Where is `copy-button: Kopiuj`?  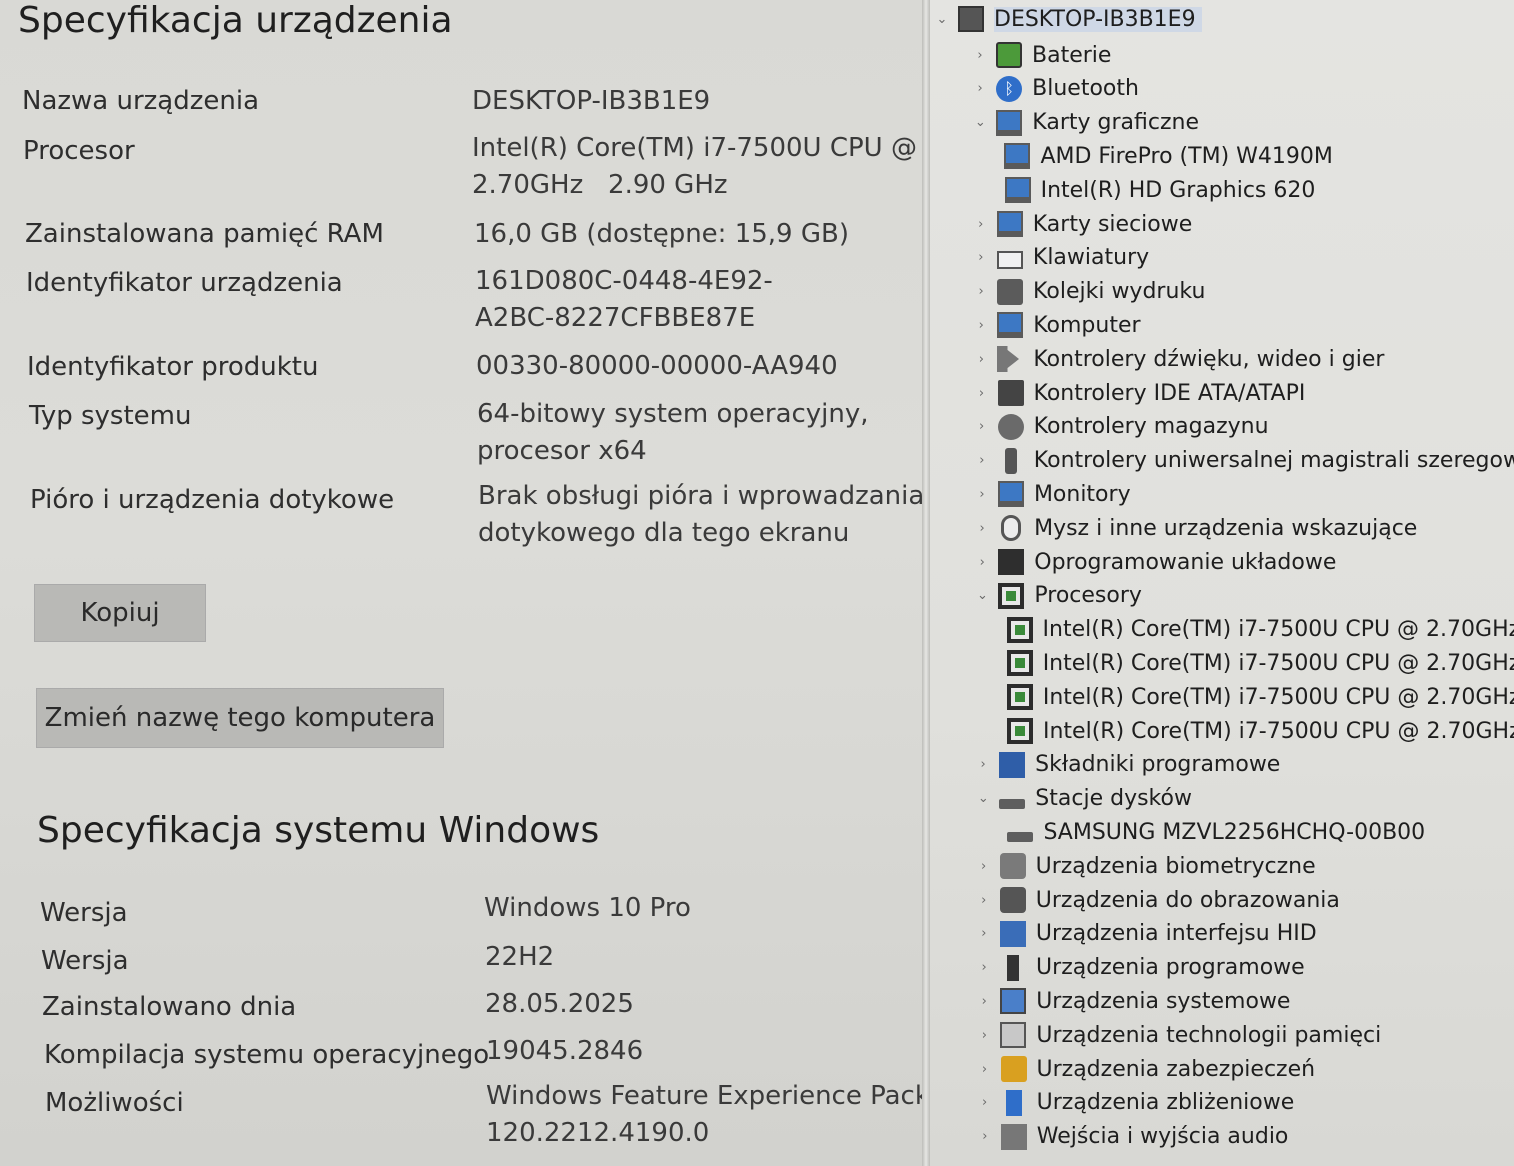 copy-button: Kopiuj is located at coordinates (120, 613).